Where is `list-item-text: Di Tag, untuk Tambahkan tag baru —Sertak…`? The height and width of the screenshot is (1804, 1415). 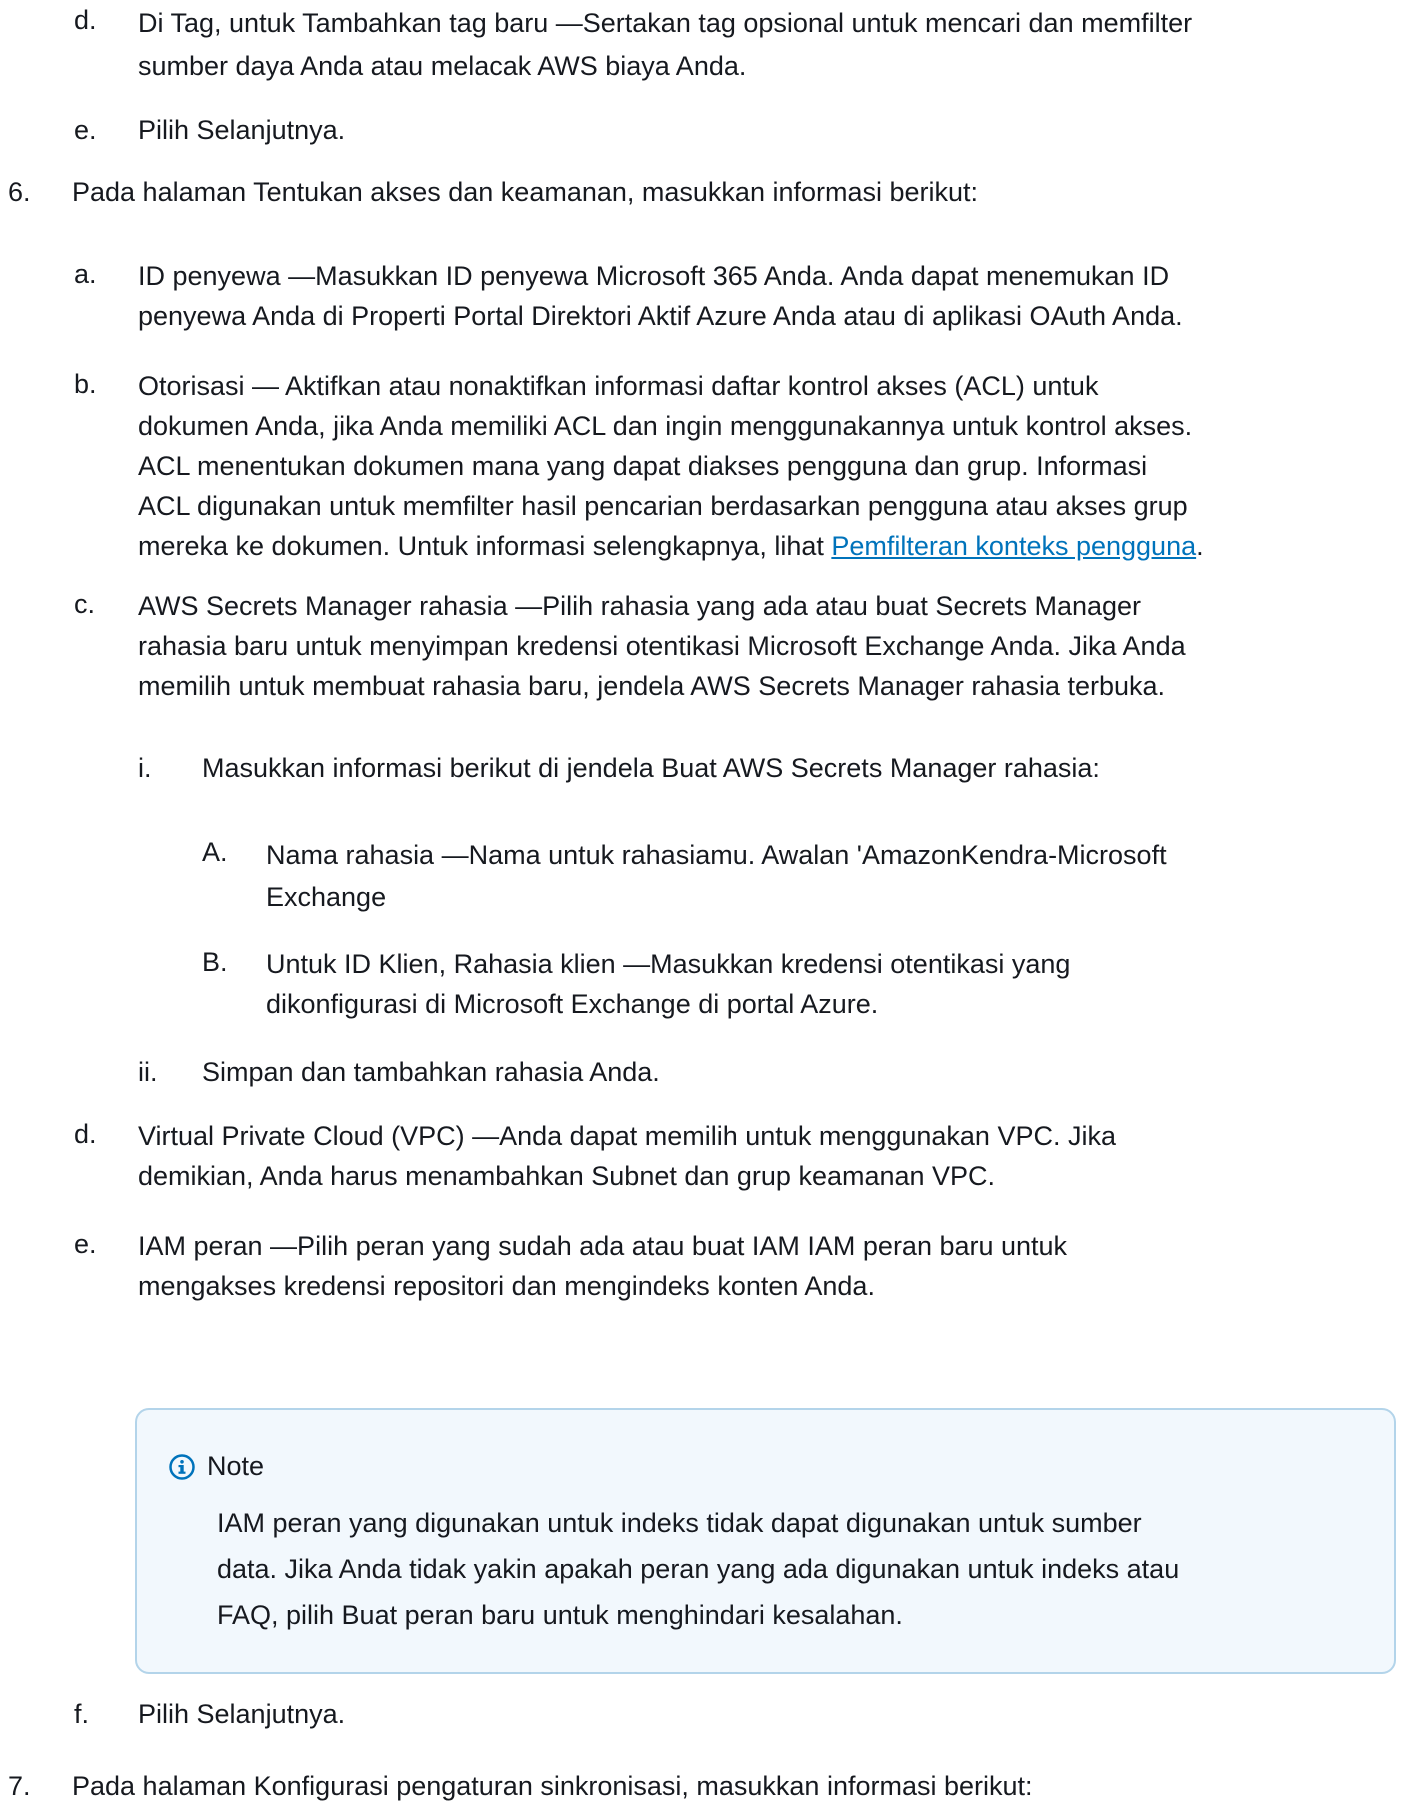 list-item-text: Di Tag, untuk Tambahkan tag baru —Sertak… is located at coordinates (665, 23).